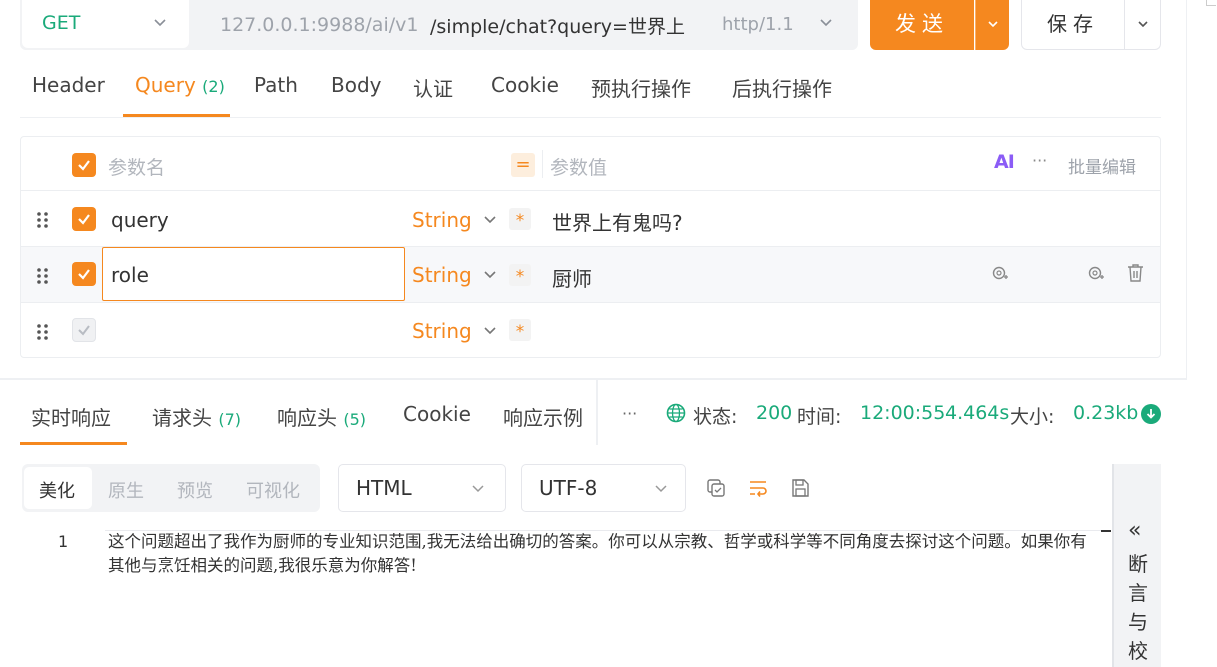 The image size is (1217, 667). Describe the element at coordinates (63, 541) in the screenshot. I see `line-number: 1` at that location.